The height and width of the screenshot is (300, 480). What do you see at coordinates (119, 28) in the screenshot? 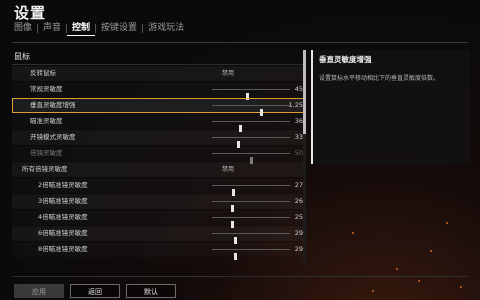
I see `tab-keybindings: 按键设置` at bounding box center [119, 28].